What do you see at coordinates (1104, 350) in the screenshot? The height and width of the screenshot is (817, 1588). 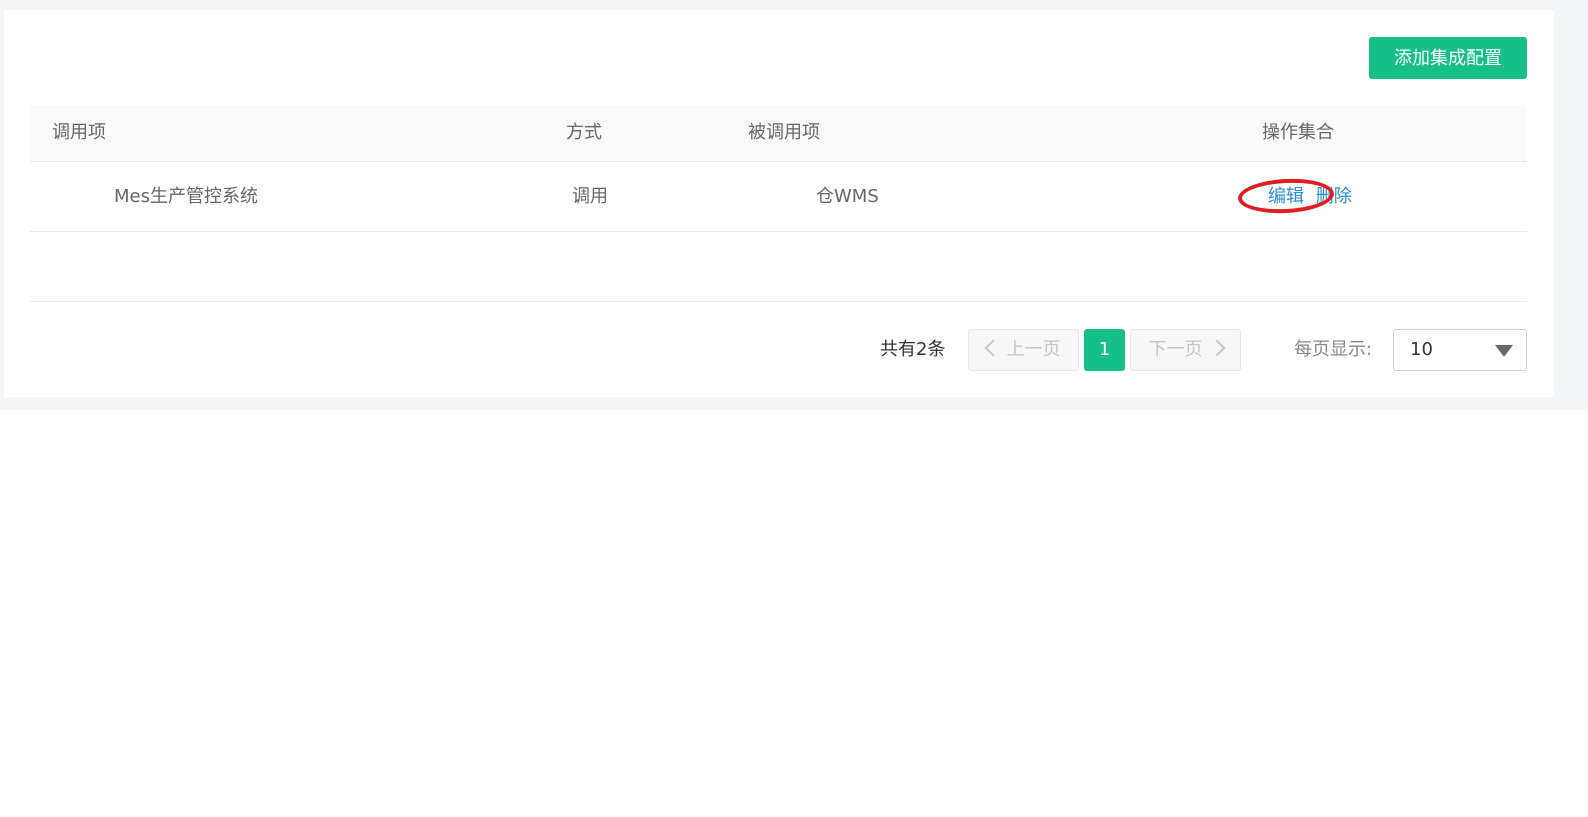 I see `page-number-current: 1` at bounding box center [1104, 350].